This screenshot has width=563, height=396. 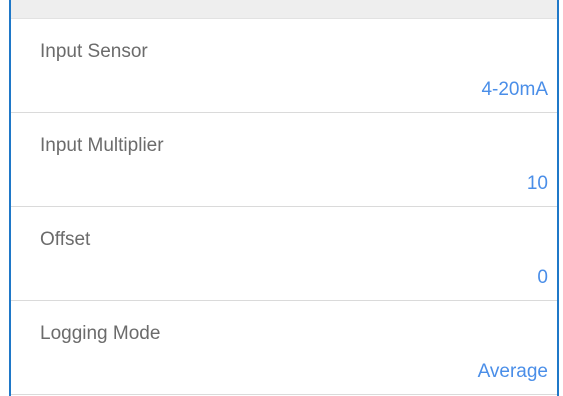 What do you see at coordinates (542, 277) in the screenshot?
I see `setting-value: 0` at bounding box center [542, 277].